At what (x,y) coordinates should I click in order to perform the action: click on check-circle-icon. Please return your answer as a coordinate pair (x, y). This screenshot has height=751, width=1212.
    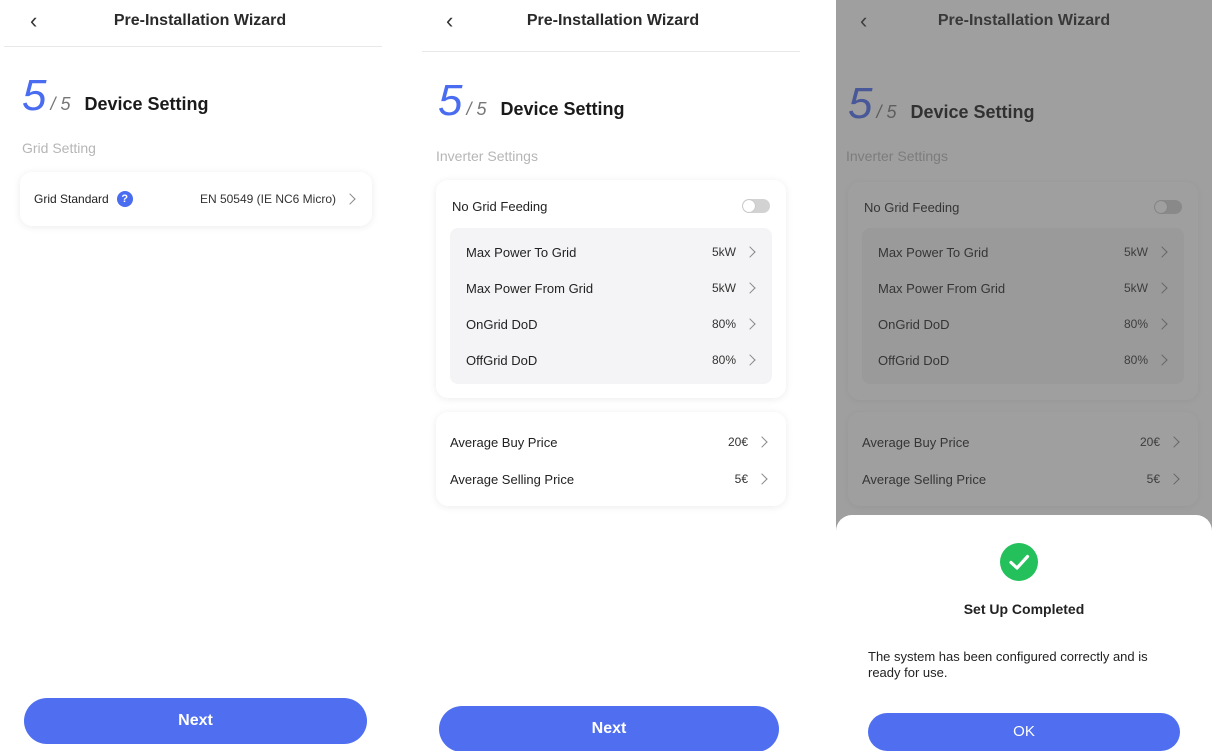
    Looking at the image, I should click on (1019, 562).